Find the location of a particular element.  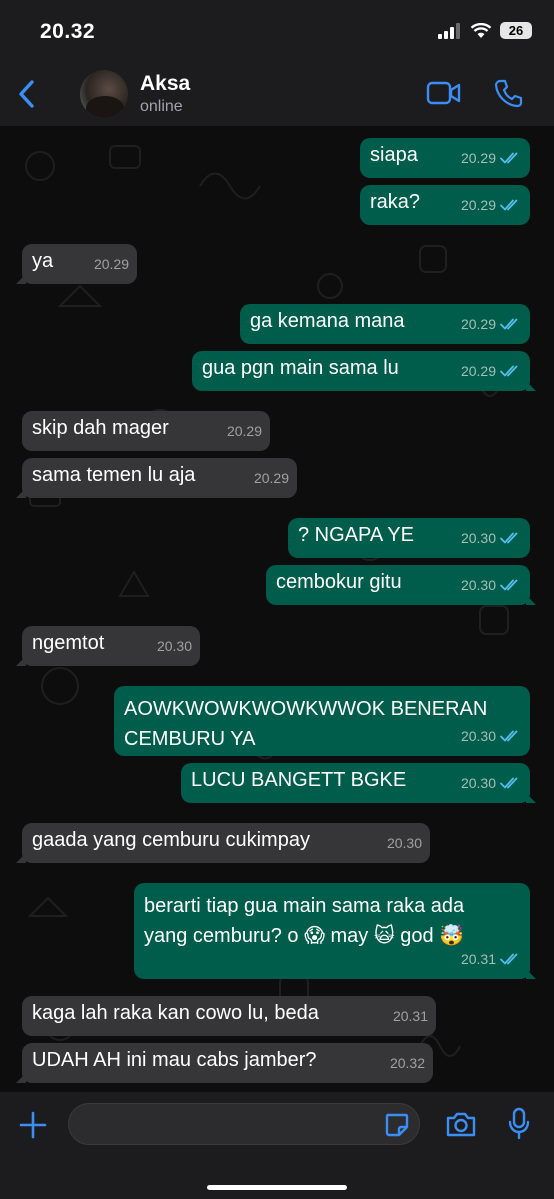

incoming-message: skip dah mager 20.29 is located at coordinates (146, 431).